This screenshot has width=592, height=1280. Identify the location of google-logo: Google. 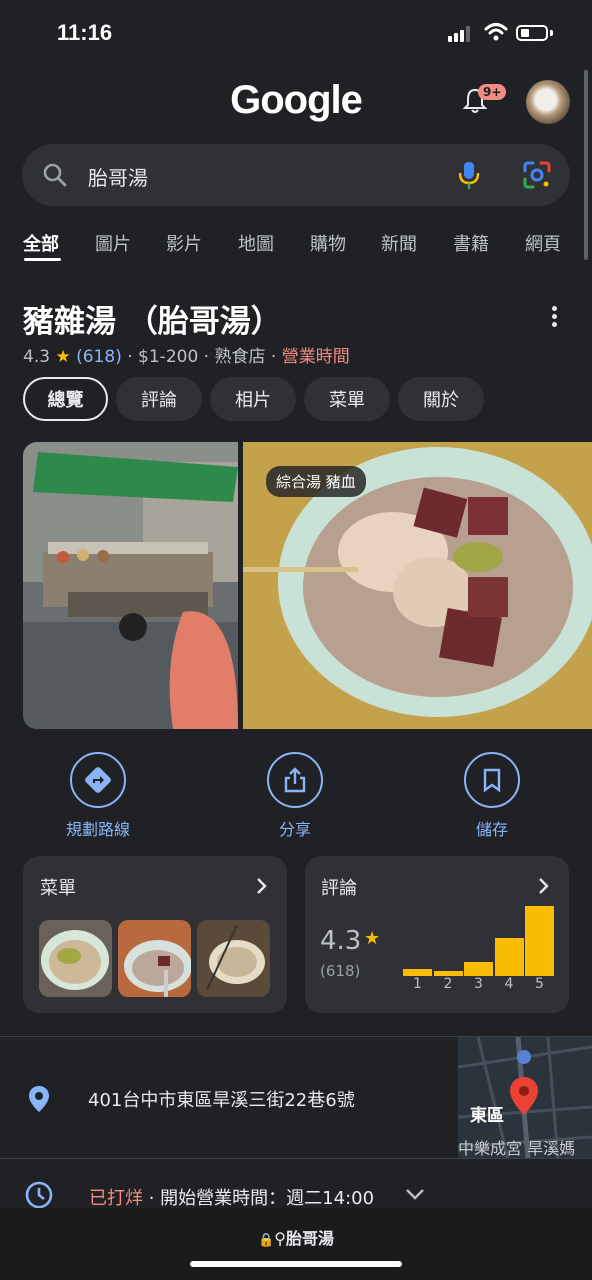
(296, 100).